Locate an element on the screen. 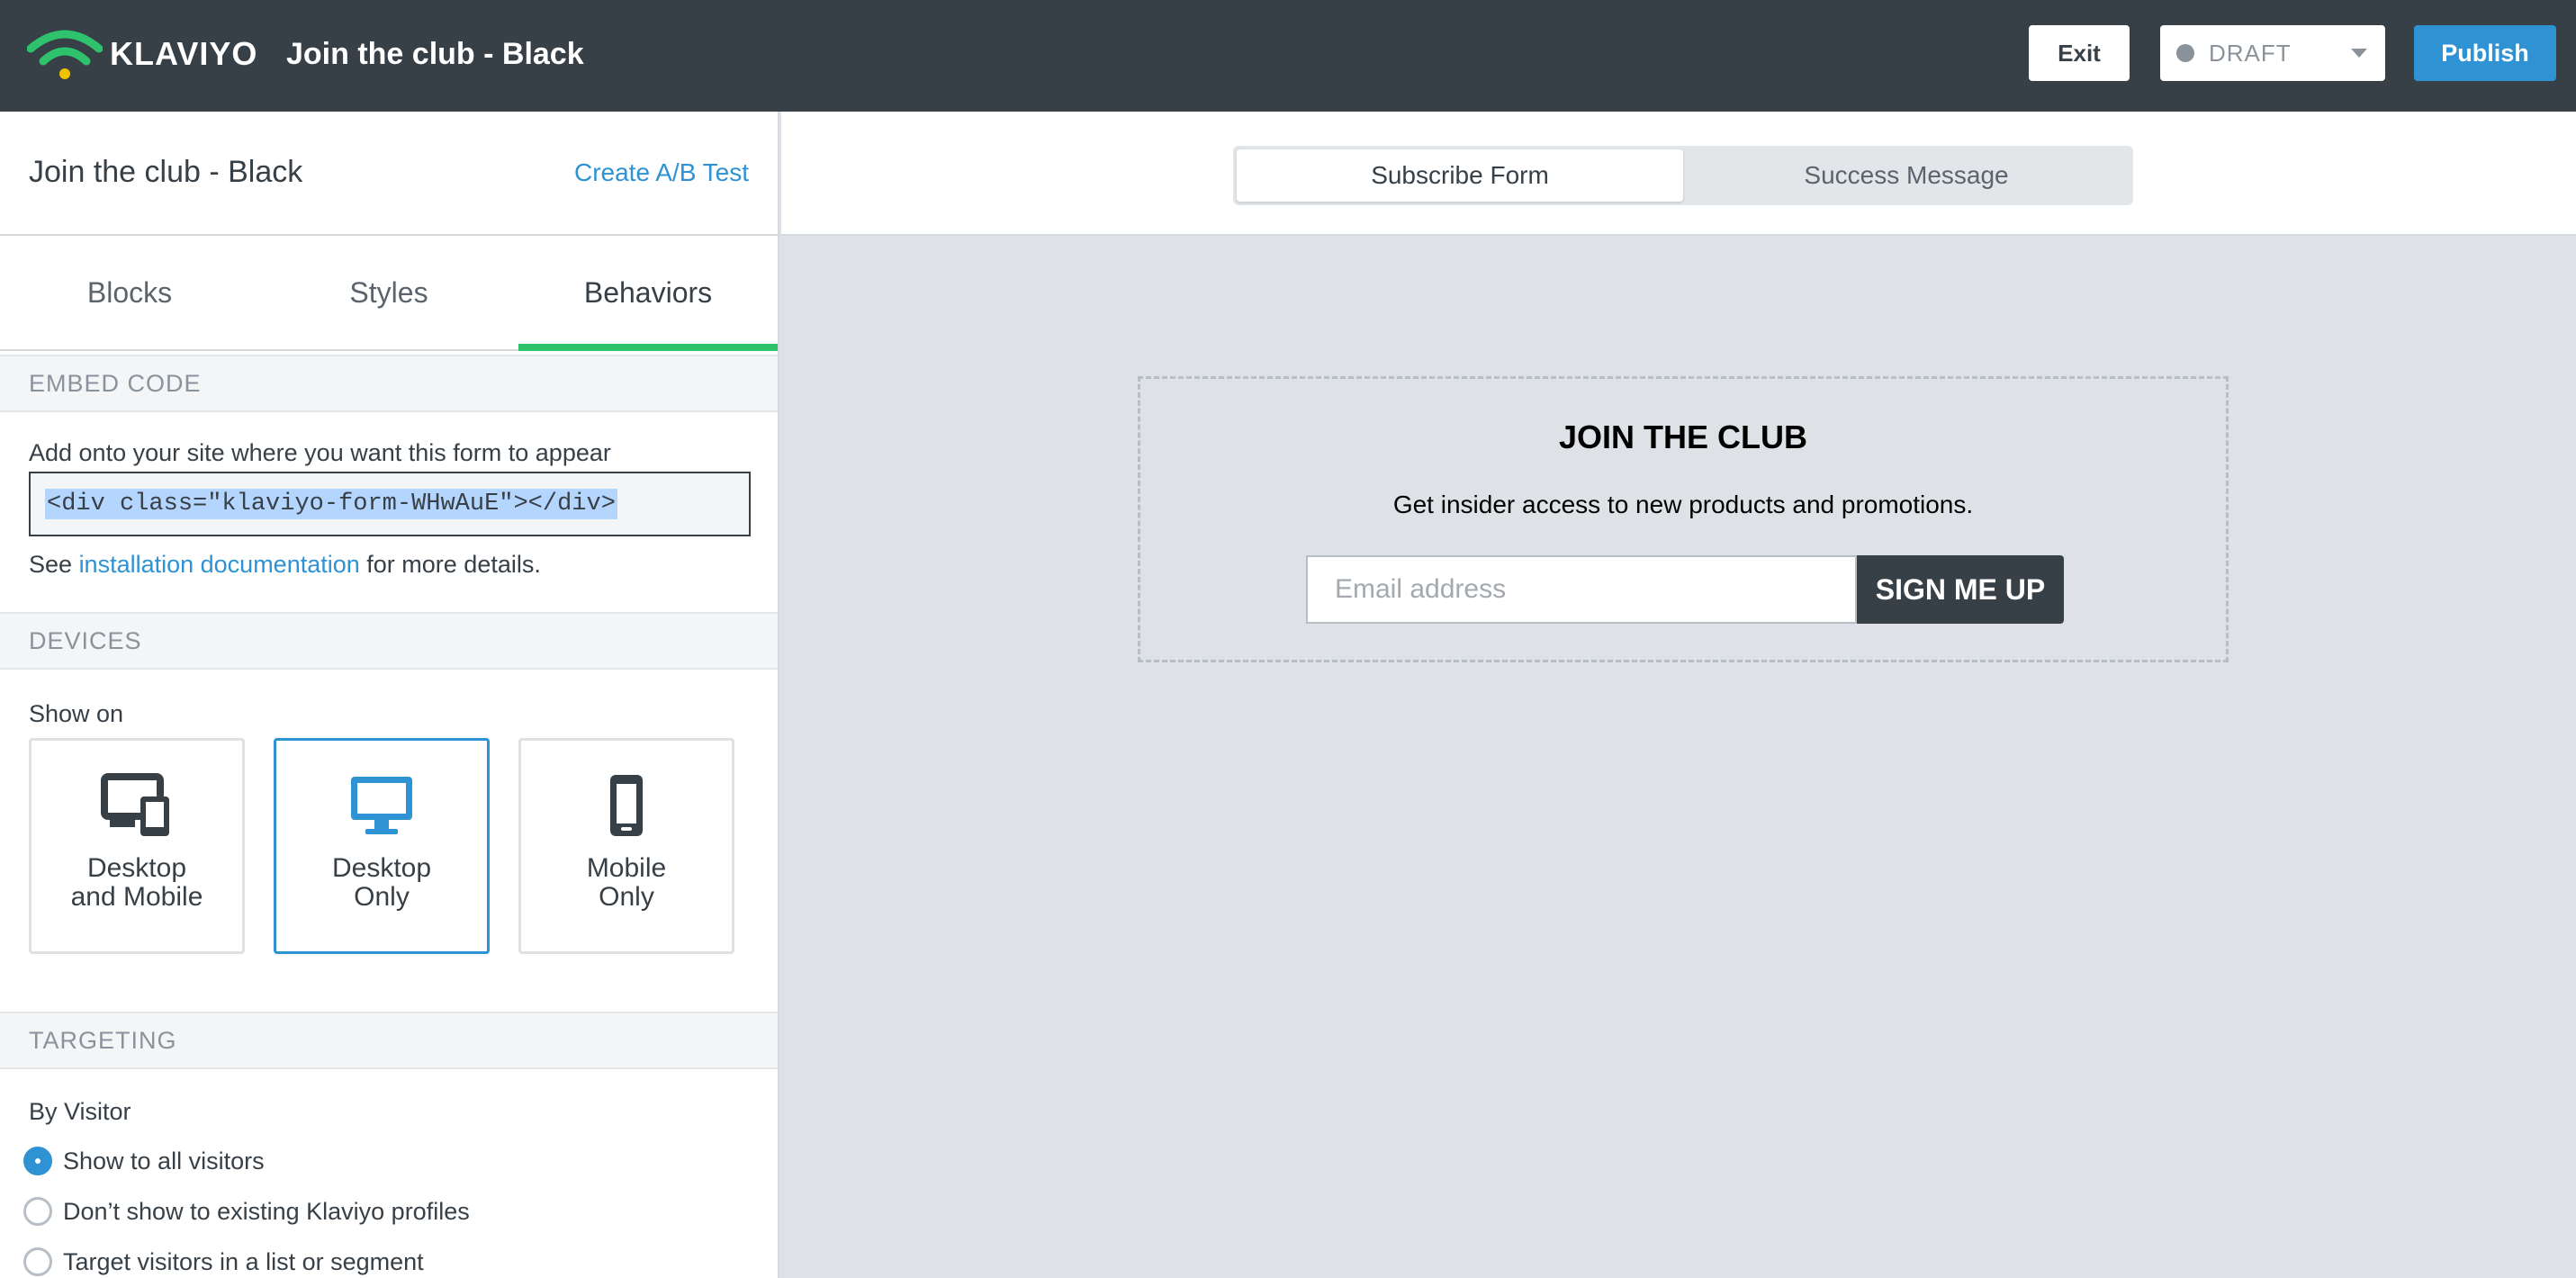 The height and width of the screenshot is (1278, 2576). sidebar-form-name: Join the club - Black is located at coordinates (166, 172).